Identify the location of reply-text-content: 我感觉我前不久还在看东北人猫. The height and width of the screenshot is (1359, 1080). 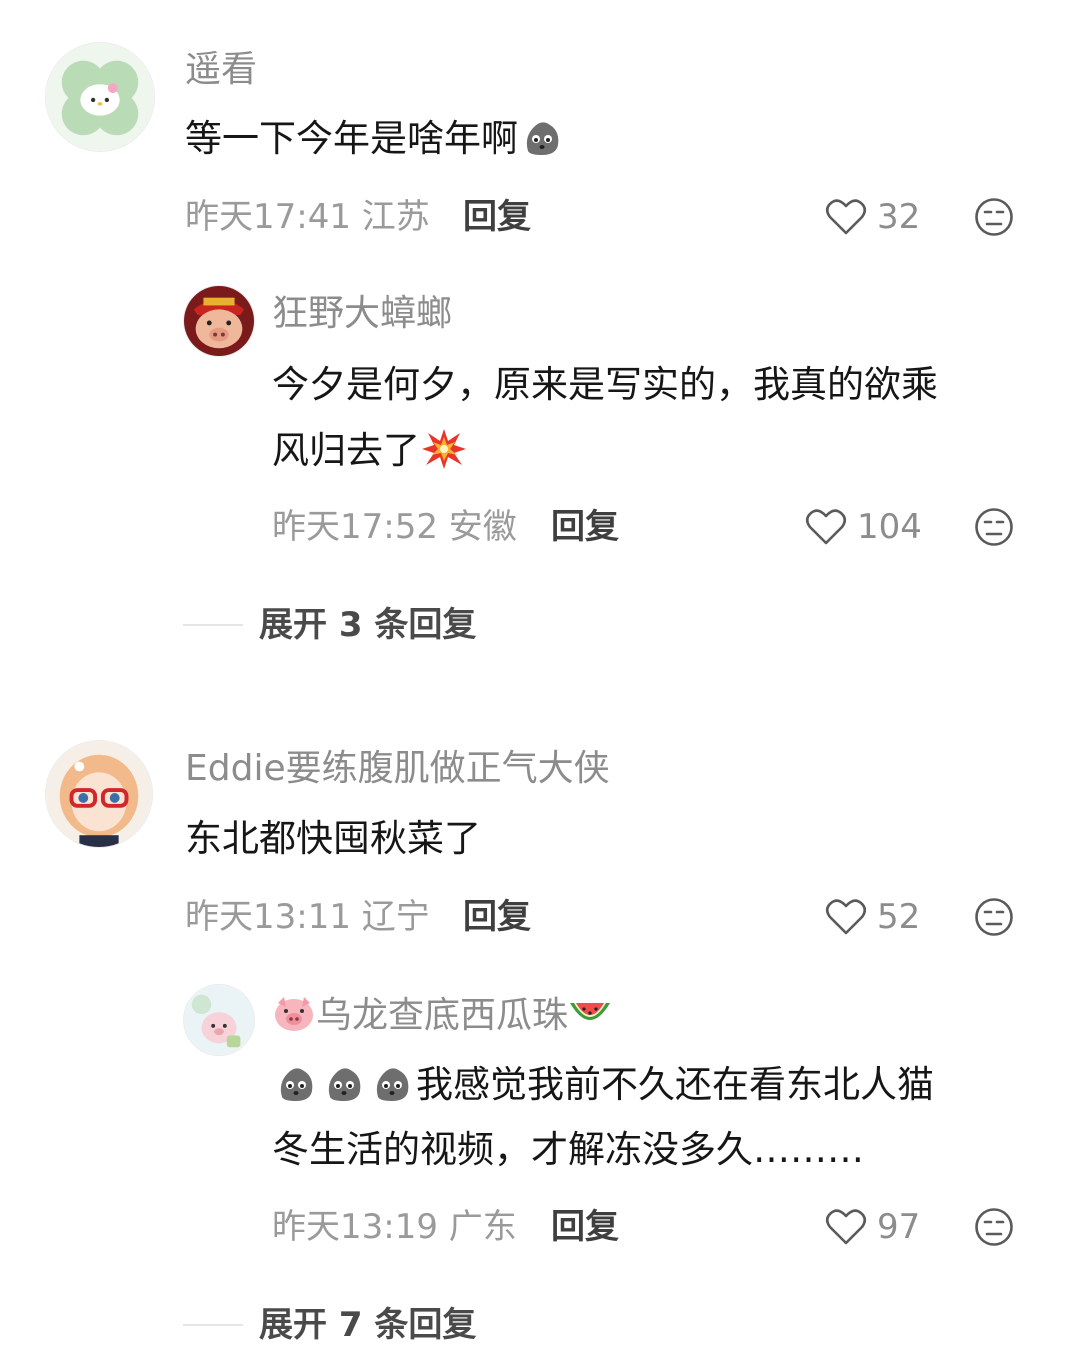
(675, 1084).